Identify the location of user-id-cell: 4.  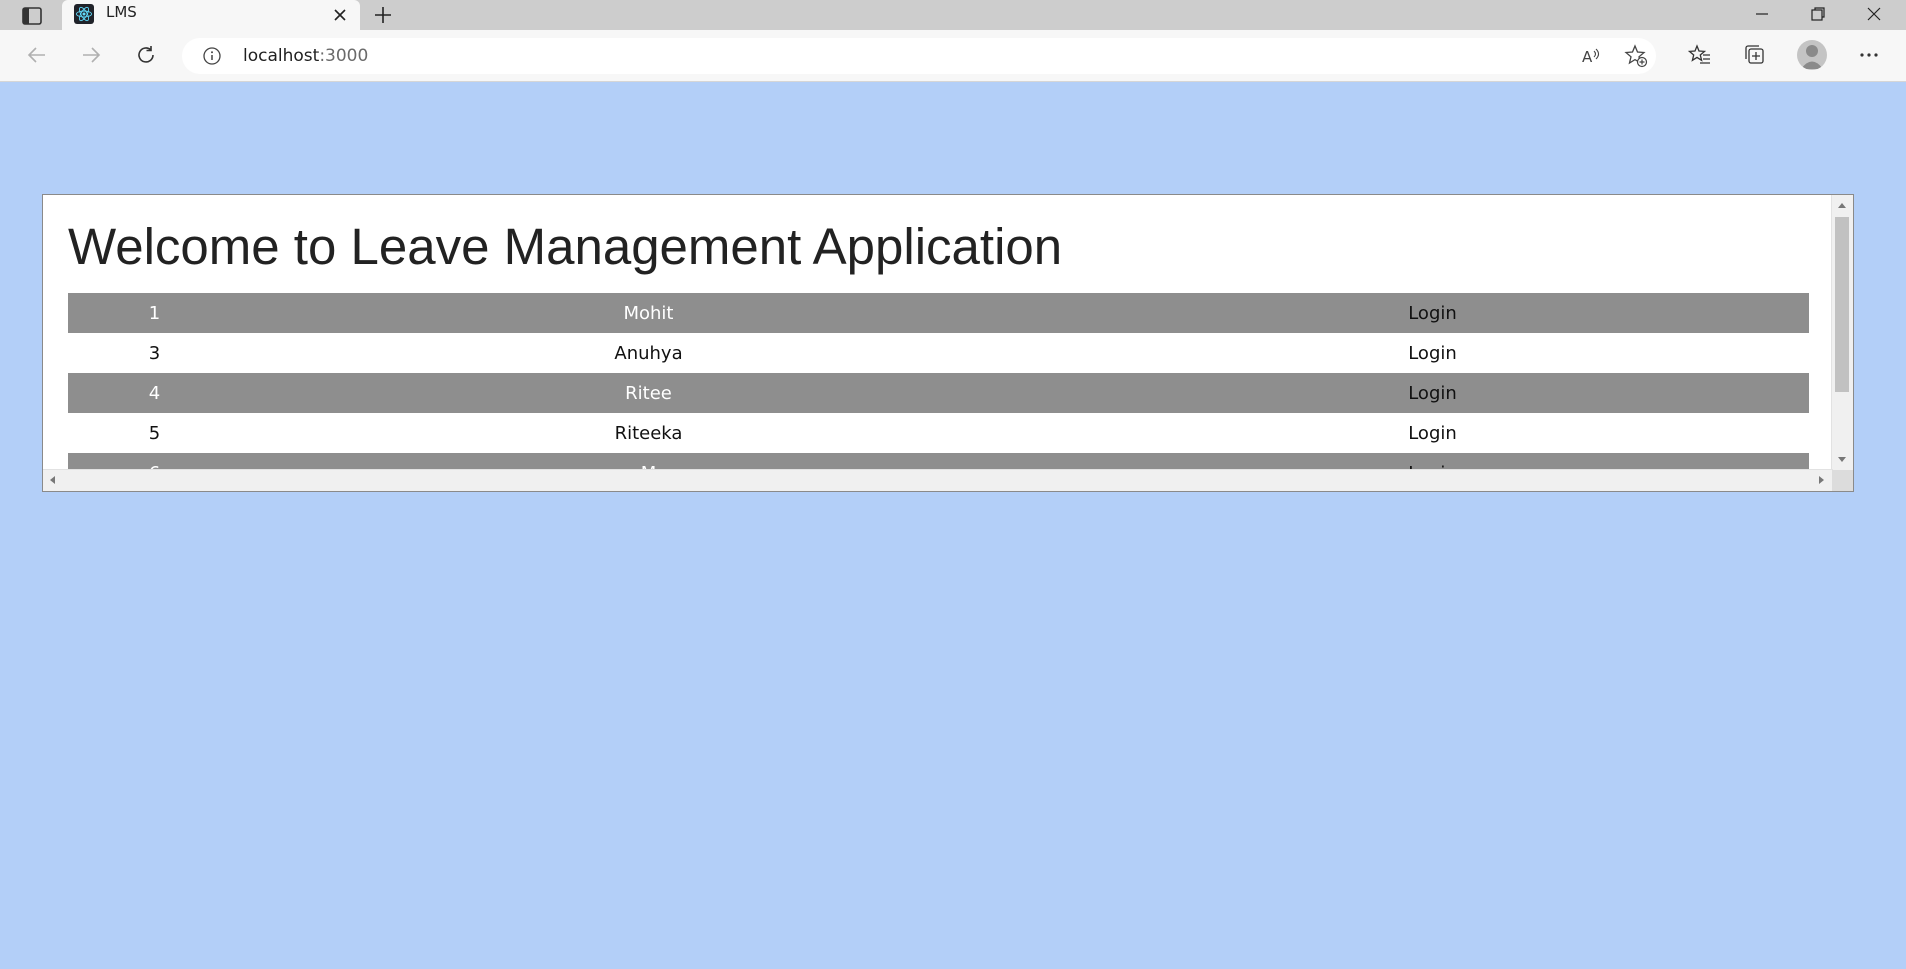
(154, 393).